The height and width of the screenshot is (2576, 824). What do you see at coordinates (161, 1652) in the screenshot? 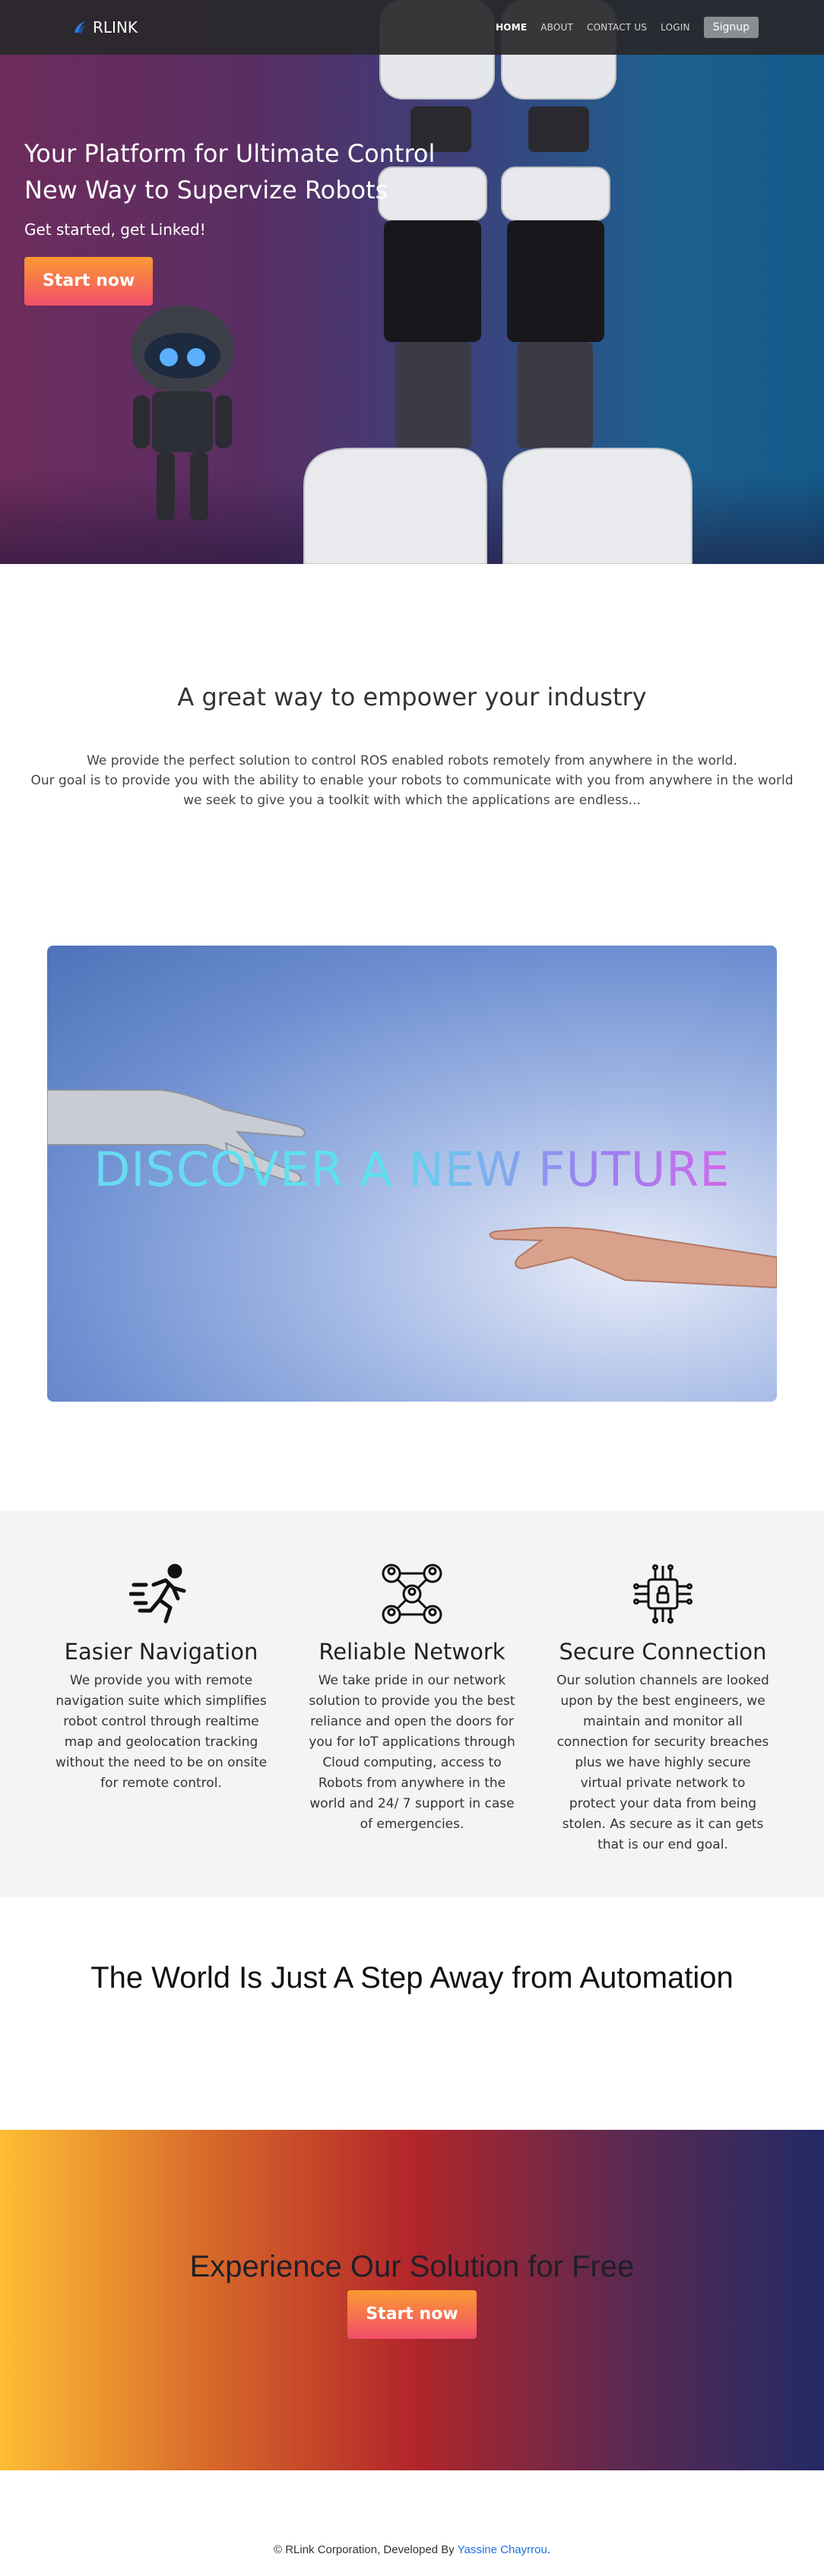
I see `feature-title: Easier Navigation` at bounding box center [161, 1652].